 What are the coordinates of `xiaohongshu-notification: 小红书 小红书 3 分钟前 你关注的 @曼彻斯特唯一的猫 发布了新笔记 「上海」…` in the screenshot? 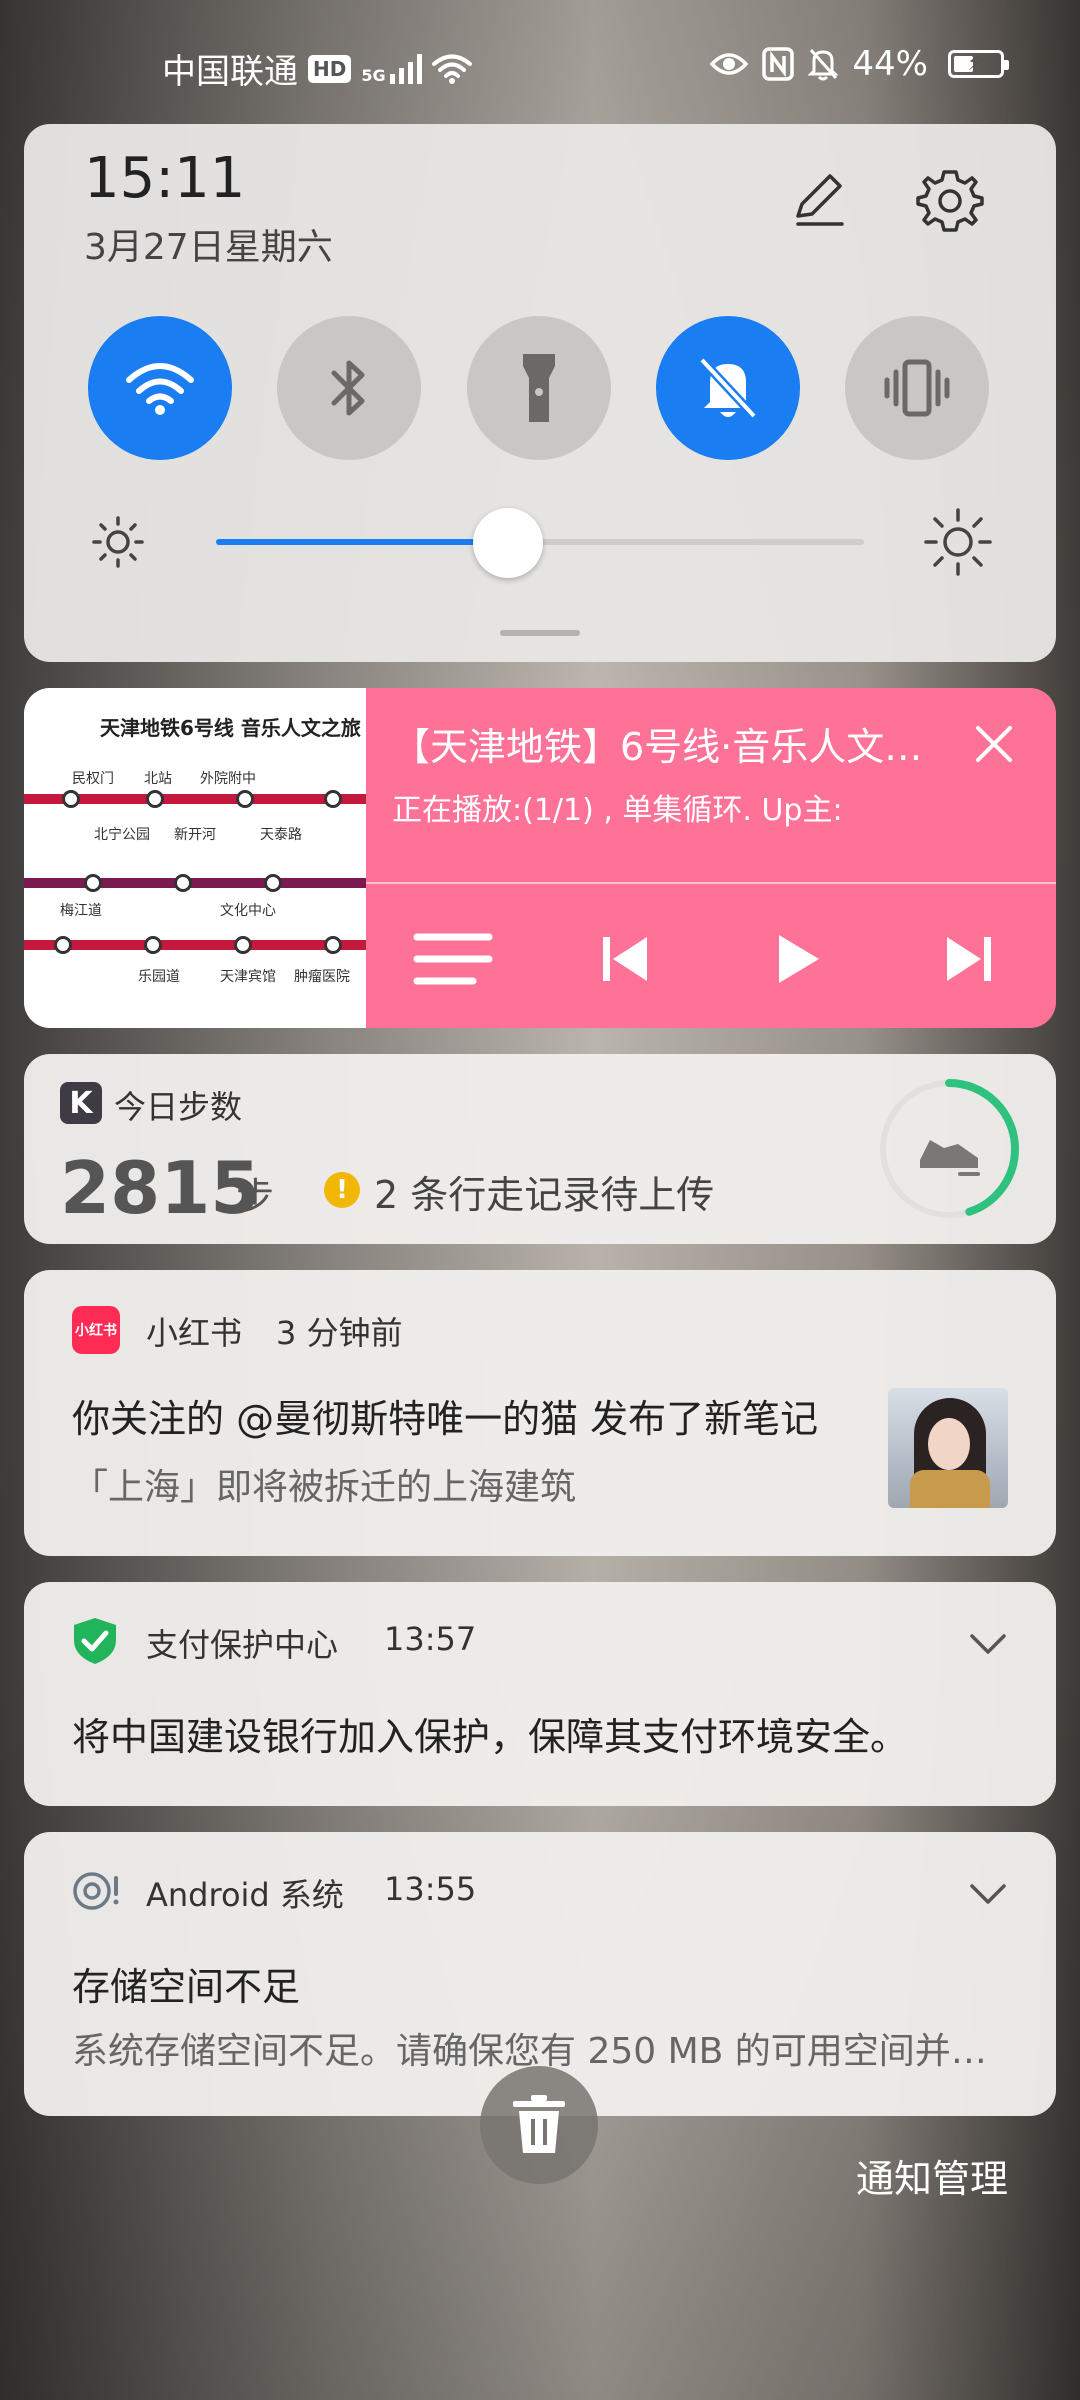 It's located at (540, 1413).